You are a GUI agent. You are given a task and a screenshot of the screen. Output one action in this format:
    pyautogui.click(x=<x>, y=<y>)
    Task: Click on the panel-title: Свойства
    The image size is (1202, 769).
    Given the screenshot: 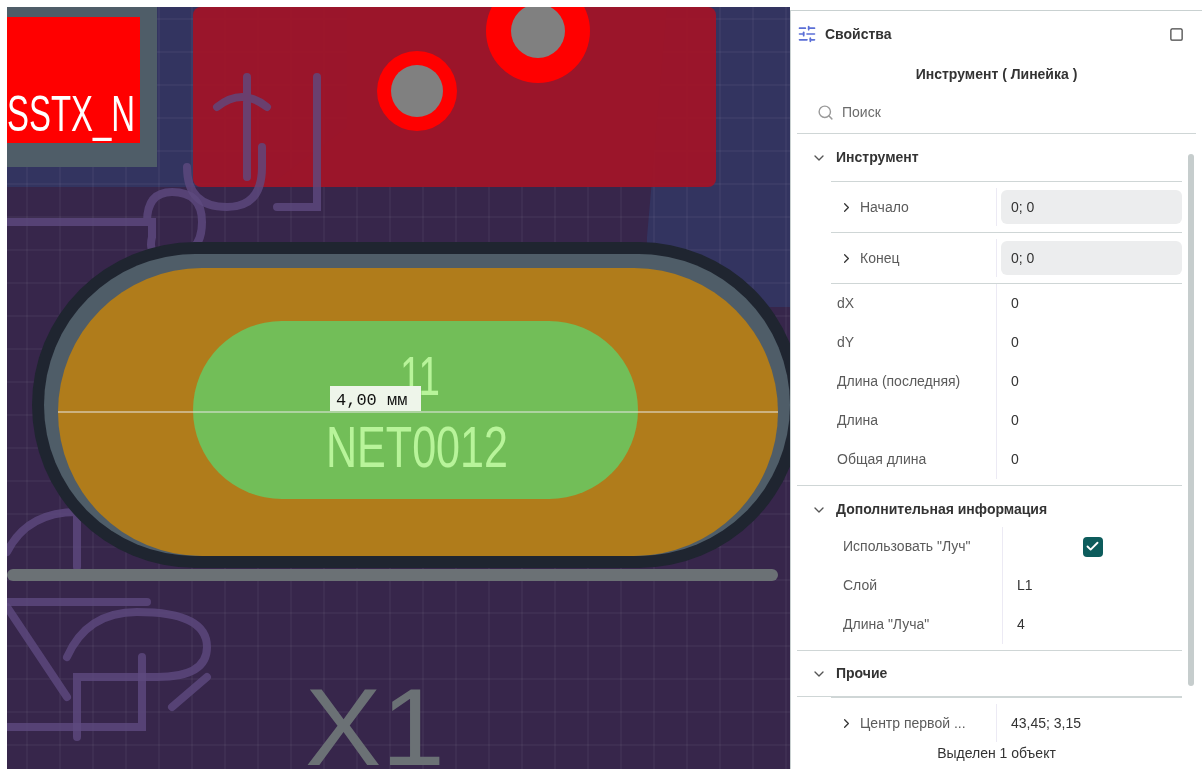 What is the action you would take?
    pyautogui.click(x=859, y=34)
    